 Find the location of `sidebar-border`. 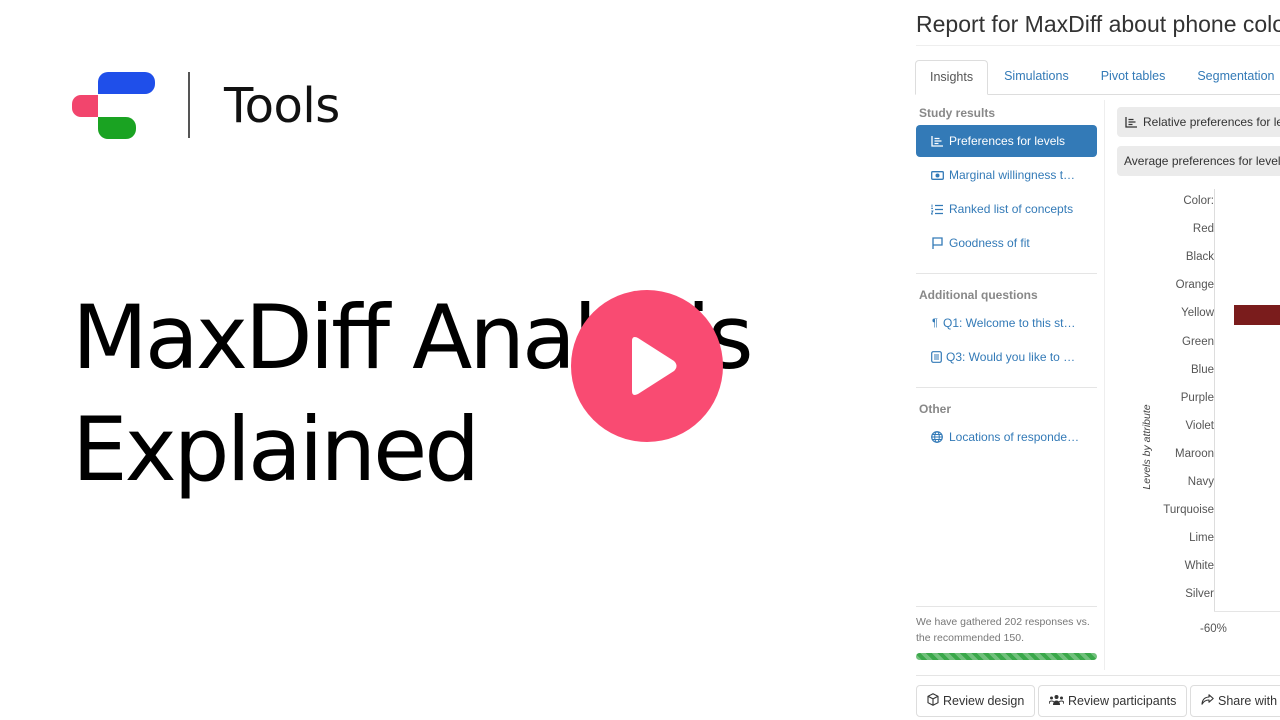

sidebar-border is located at coordinates (1104, 385).